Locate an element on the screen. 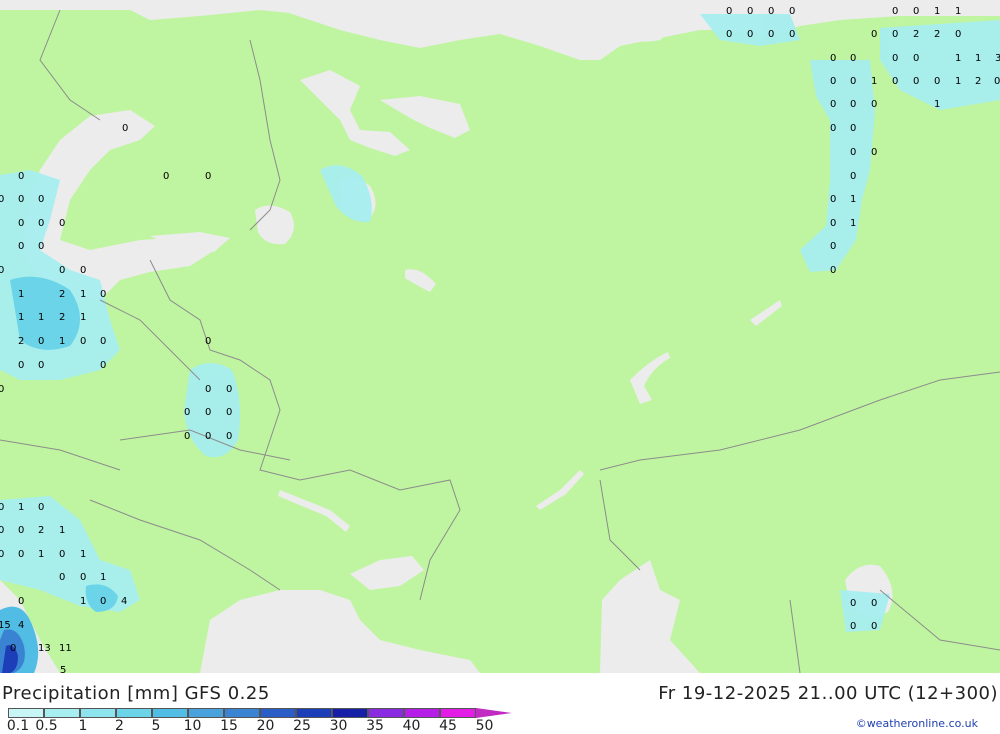 The height and width of the screenshot is (734, 1000). color-scale-legend is located at coordinates (260, 713).